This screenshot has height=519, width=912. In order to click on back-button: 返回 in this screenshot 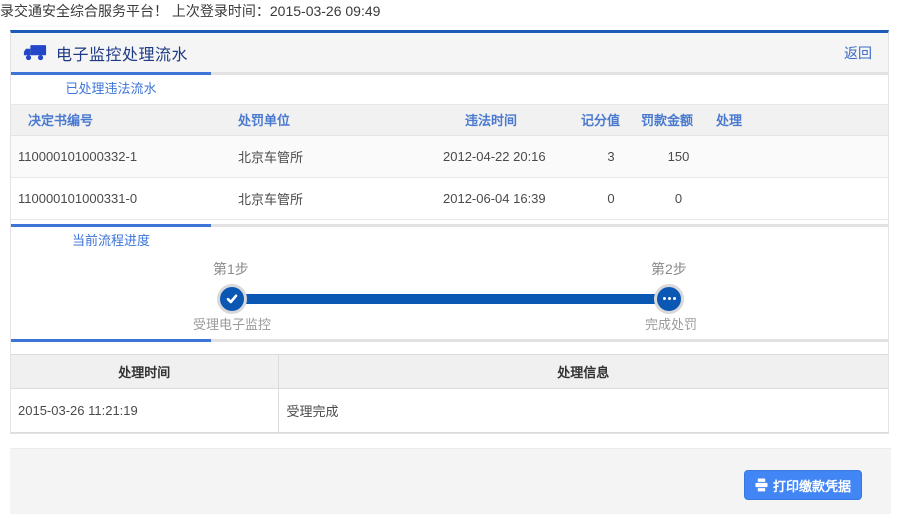, I will do `click(858, 53)`.